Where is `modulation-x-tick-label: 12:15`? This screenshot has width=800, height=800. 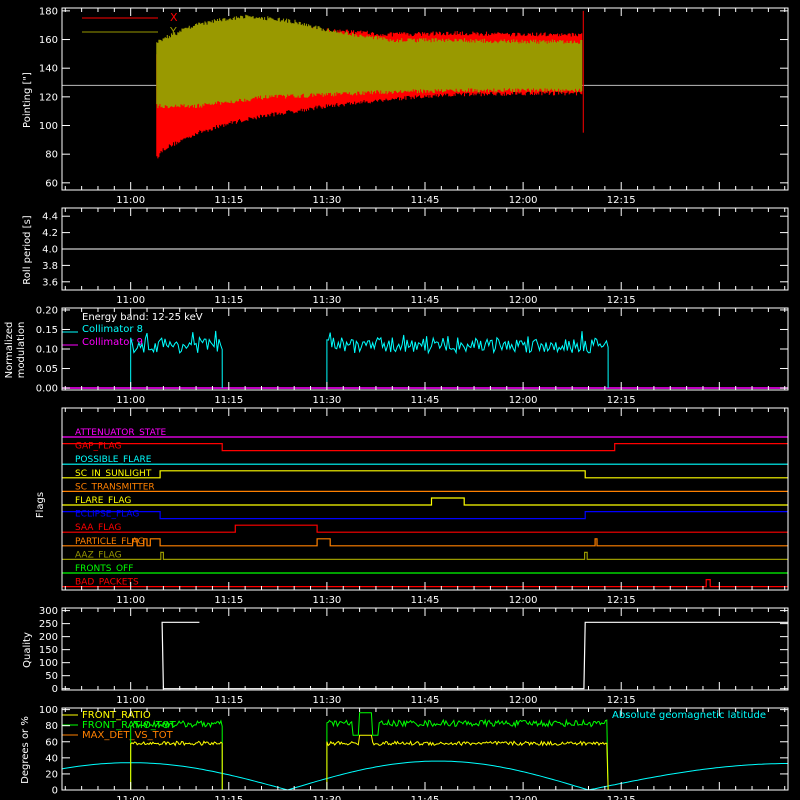 modulation-x-tick-label: 12:15 is located at coordinates (621, 400).